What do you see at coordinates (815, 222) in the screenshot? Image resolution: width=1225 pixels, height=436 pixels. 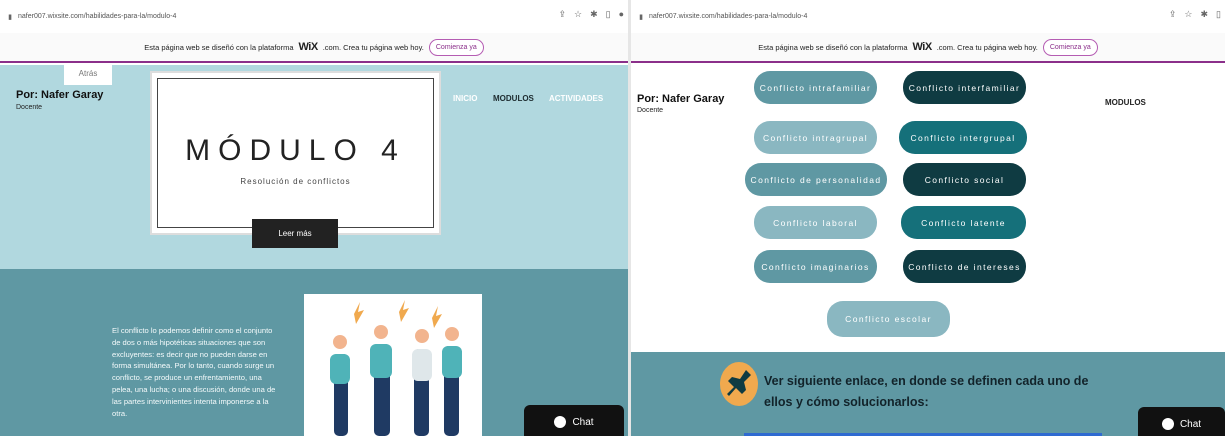 I see `conflict-pill: Conflicto laboral` at bounding box center [815, 222].